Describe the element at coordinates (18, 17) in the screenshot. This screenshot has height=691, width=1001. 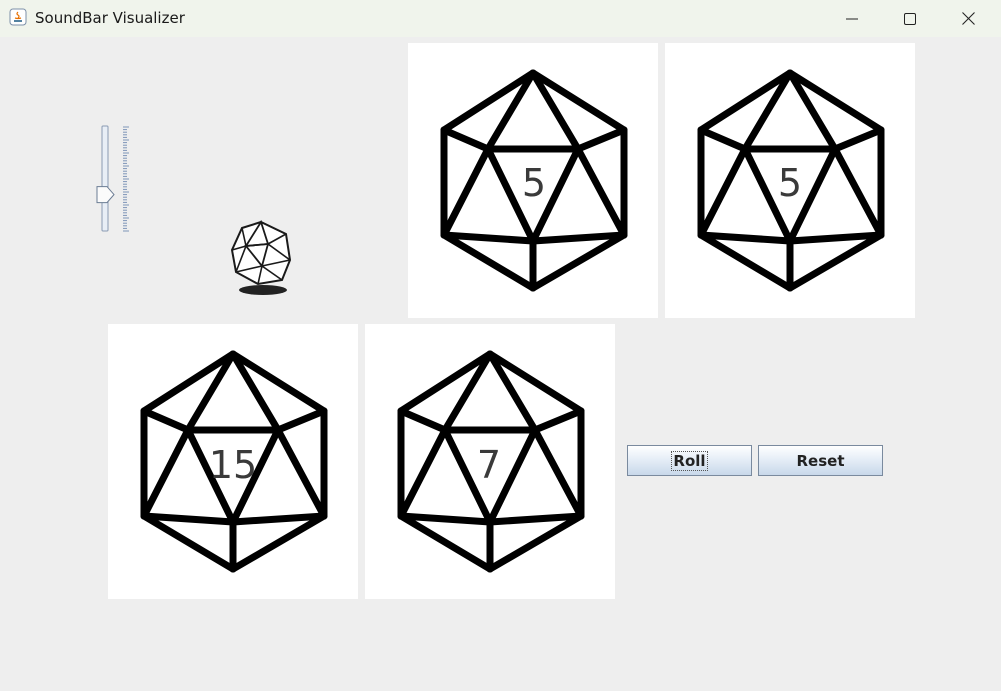
I see `java-app-icon` at that location.